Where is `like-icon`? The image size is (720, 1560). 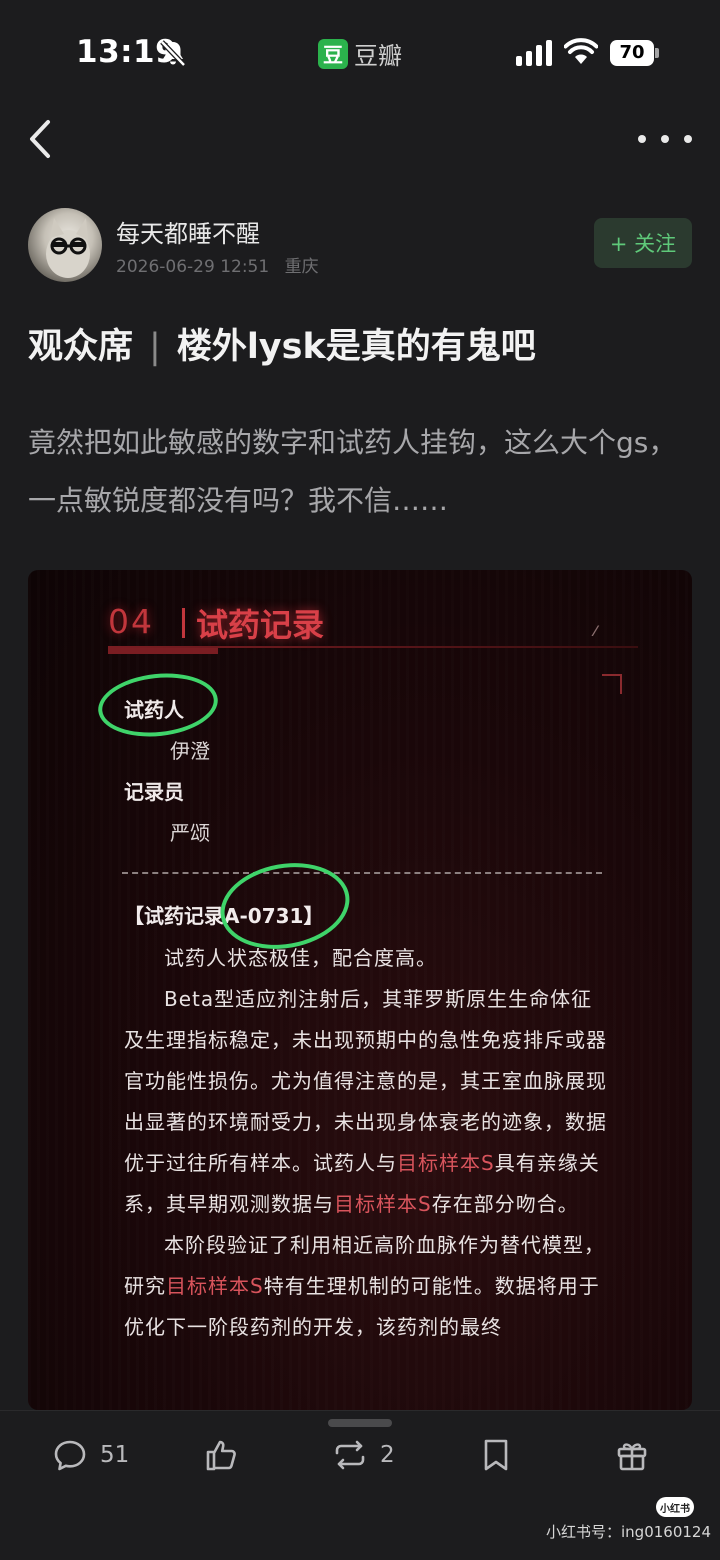 like-icon is located at coordinates (221, 1455).